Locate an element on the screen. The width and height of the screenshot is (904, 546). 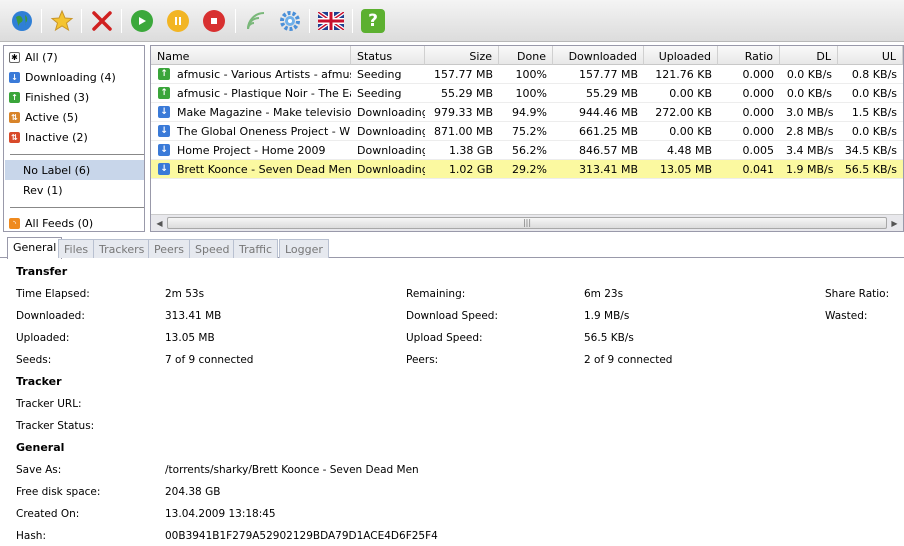
scroll-left-icon: ◀ is located at coordinates (159, 223).